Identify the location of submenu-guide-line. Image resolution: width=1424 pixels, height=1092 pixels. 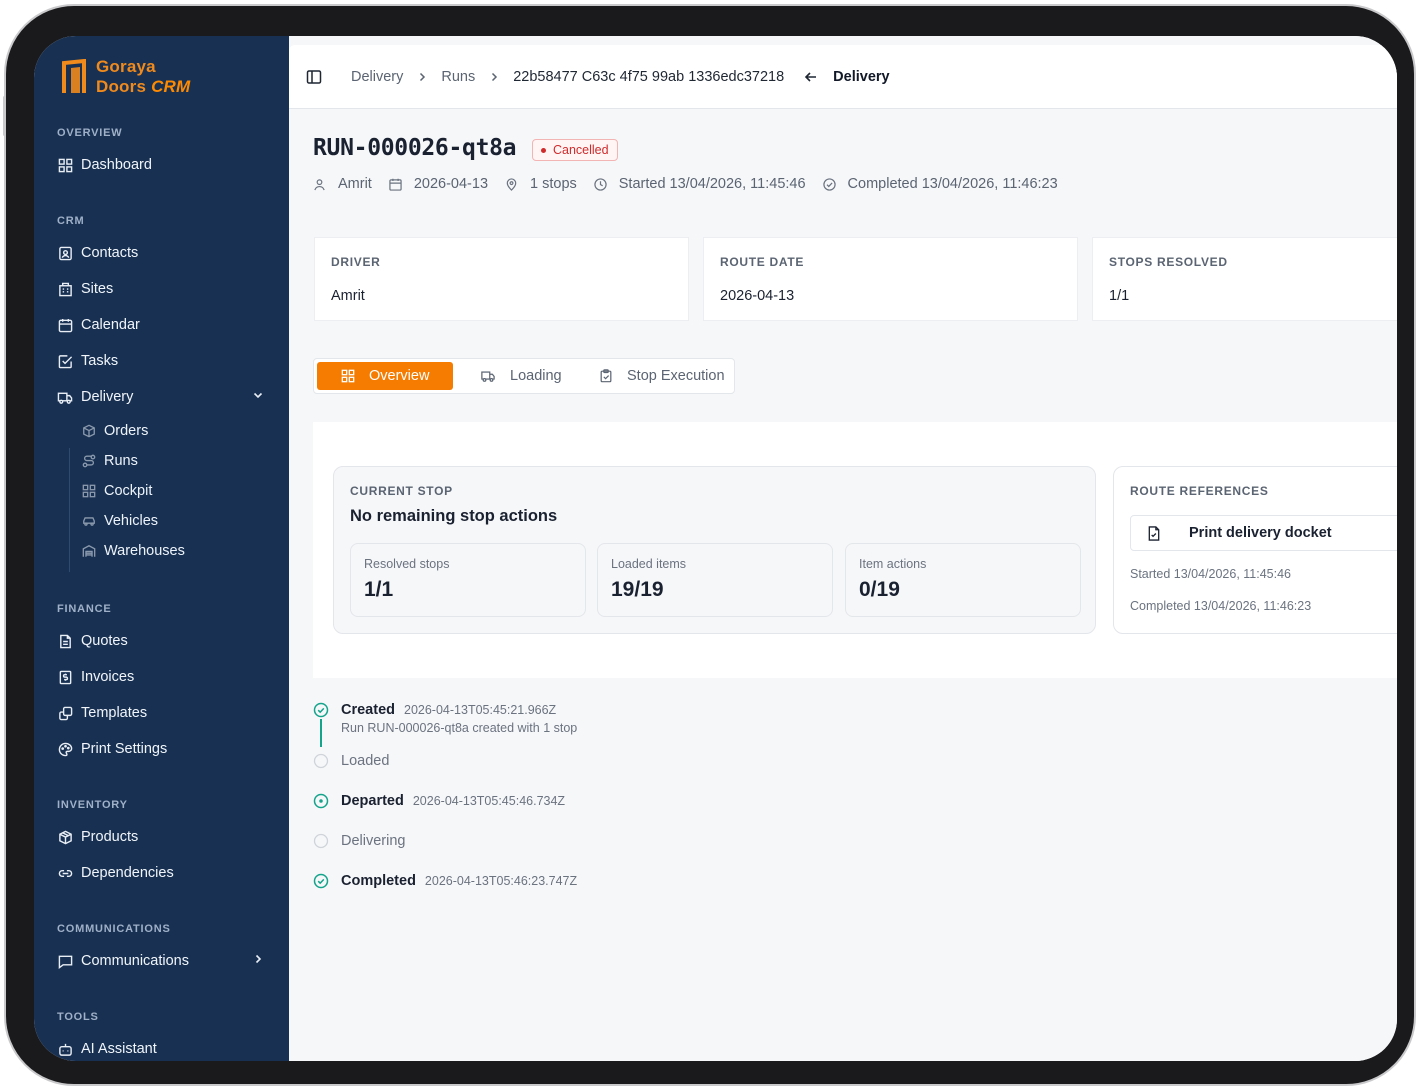
(69, 510).